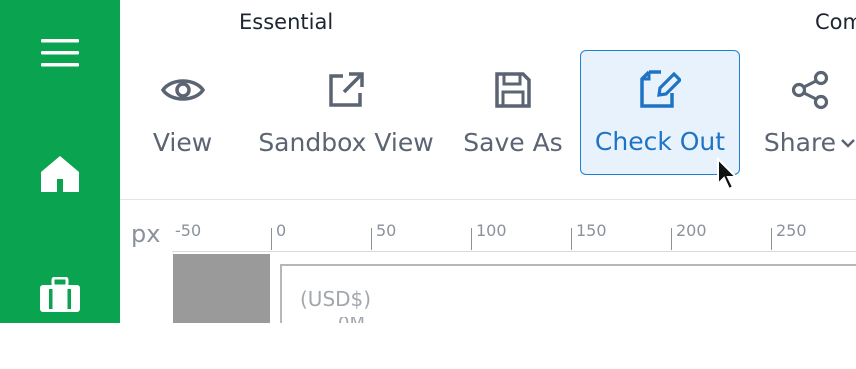 The width and height of the screenshot is (856, 369). Describe the element at coordinates (188, 230) in the screenshot. I see `ruler-tick-label: -50` at that location.